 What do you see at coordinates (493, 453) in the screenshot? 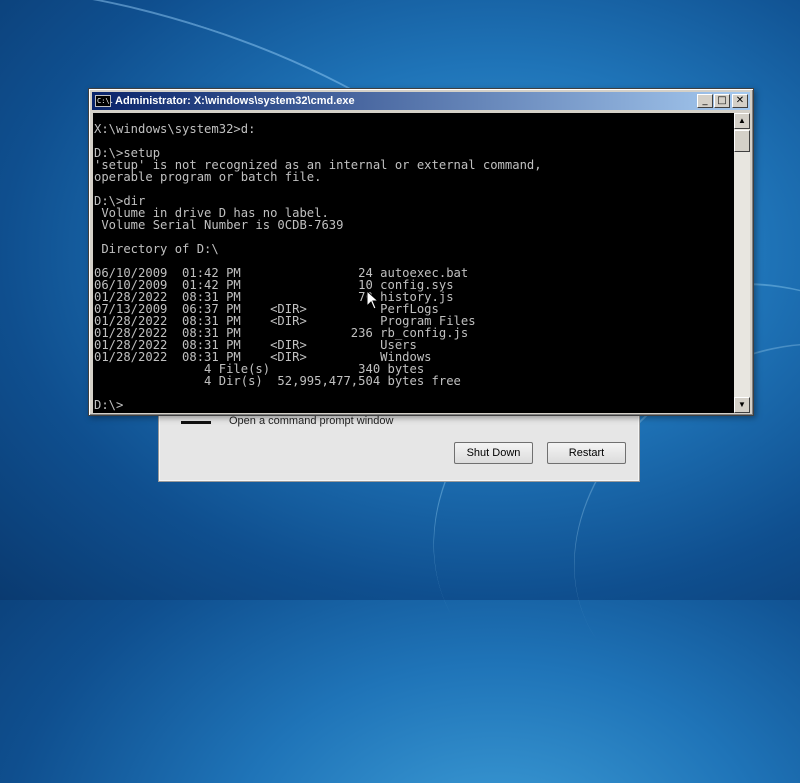
I see `shut-down-button: Shut Down` at bounding box center [493, 453].